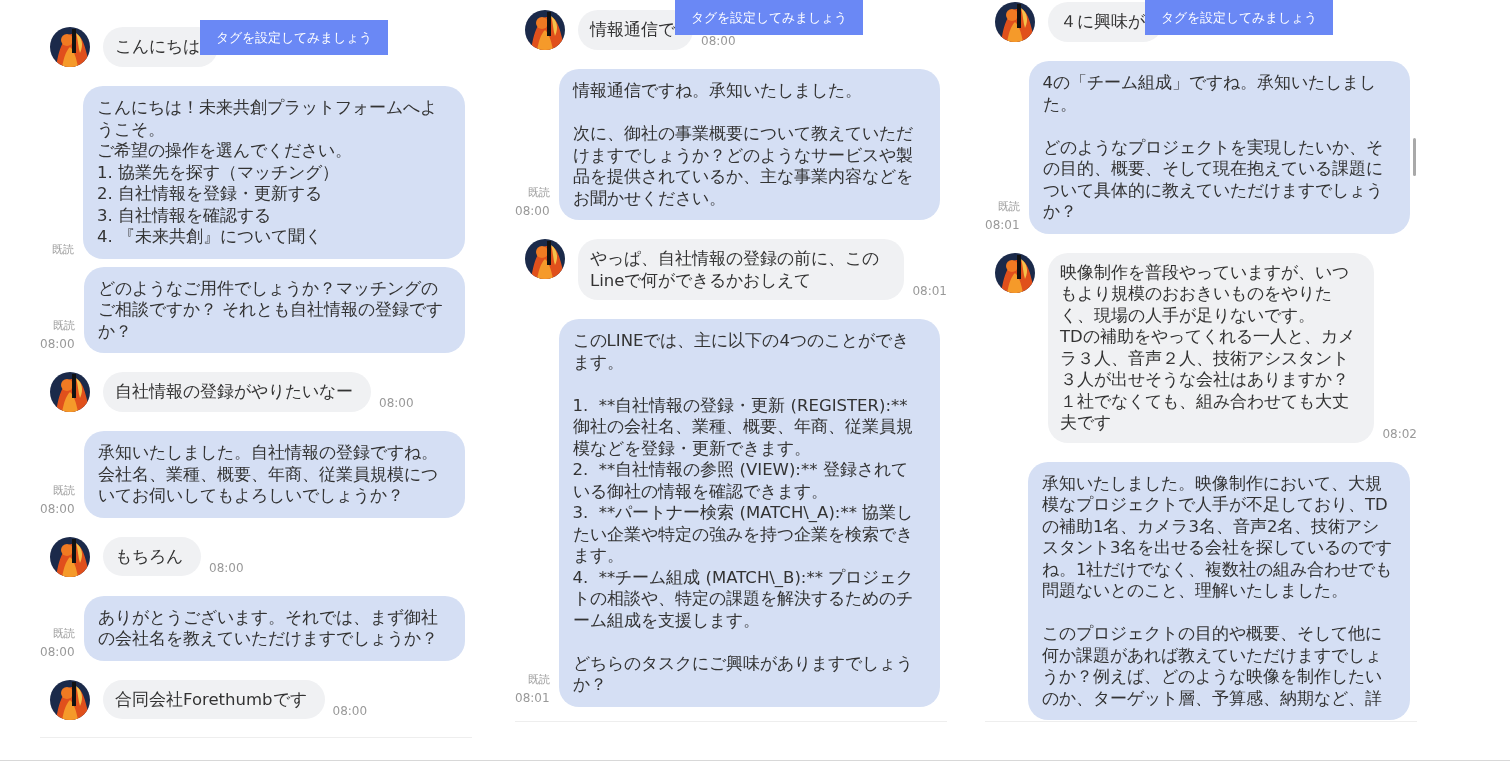 The height and width of the screenshot is (762, 1510). What do you see at coordinates (268, 474) in the screenshot?
I see `message-text: 承知いたしました。自社情報の登録ですね。会社名、業種、概要、年商、従業員規模についてお伺いしてもよろしいでしょうか？` at bounding box center [268, 474].